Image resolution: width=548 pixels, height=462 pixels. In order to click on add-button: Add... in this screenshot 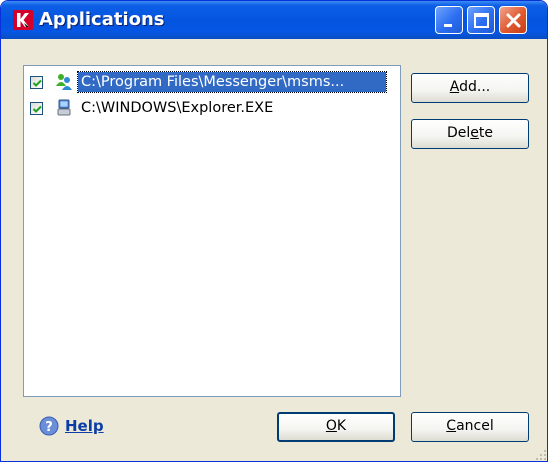, I will do `click(470, 88)`.